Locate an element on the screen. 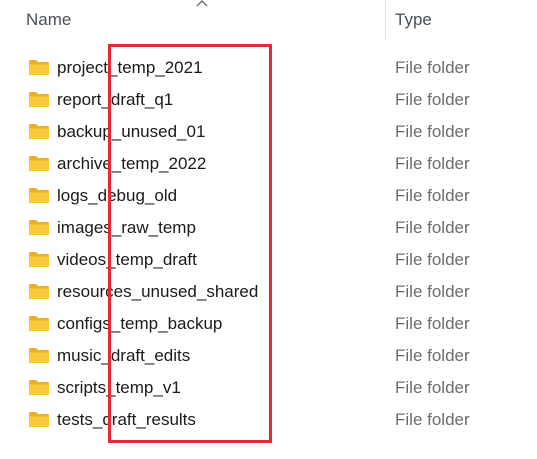  column-divider is located at coordinates (385, 20).